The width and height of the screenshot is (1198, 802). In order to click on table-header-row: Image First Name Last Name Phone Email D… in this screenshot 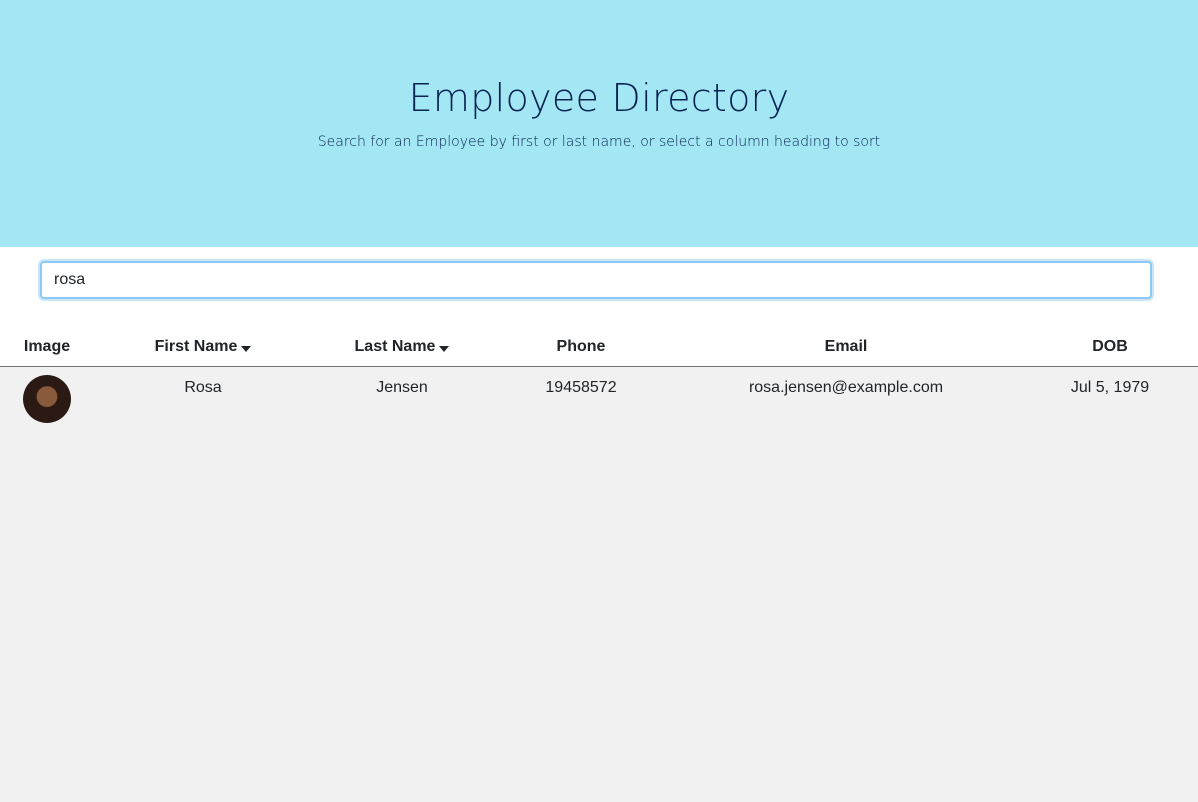, I will do `click(599, 347)`.